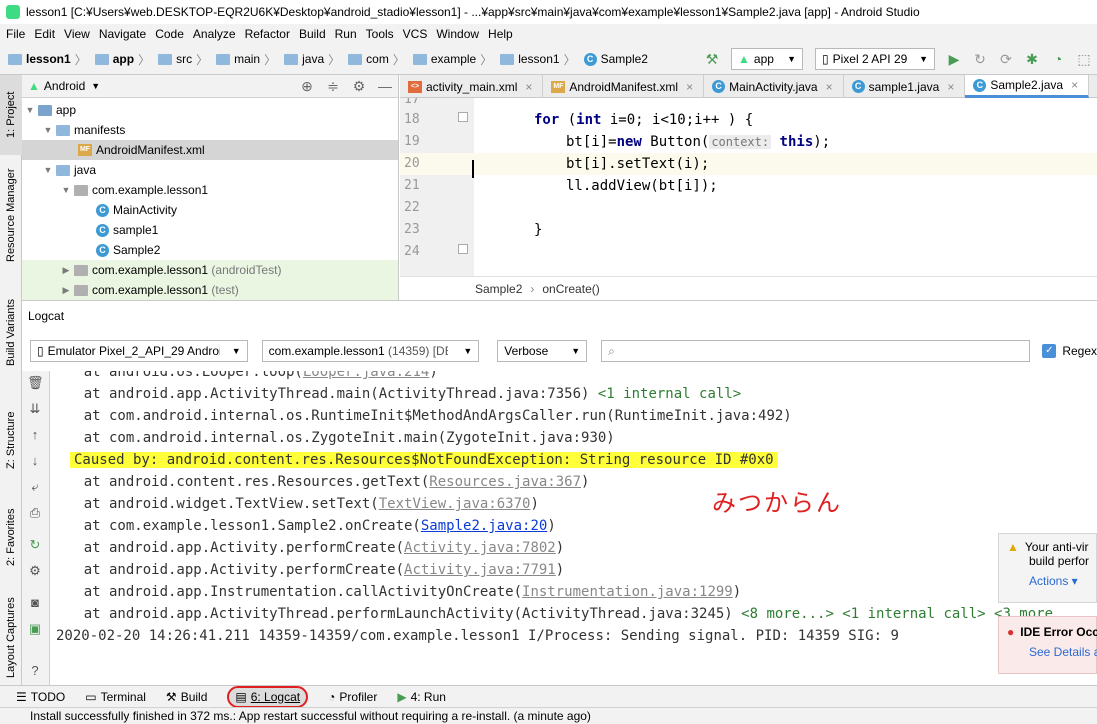 This screenshot has width=1097, height=724. Describe the element at coordinates (210, 190) in the screenshot. I see `tree-package: ▼ com.example.lesson1` at that location.